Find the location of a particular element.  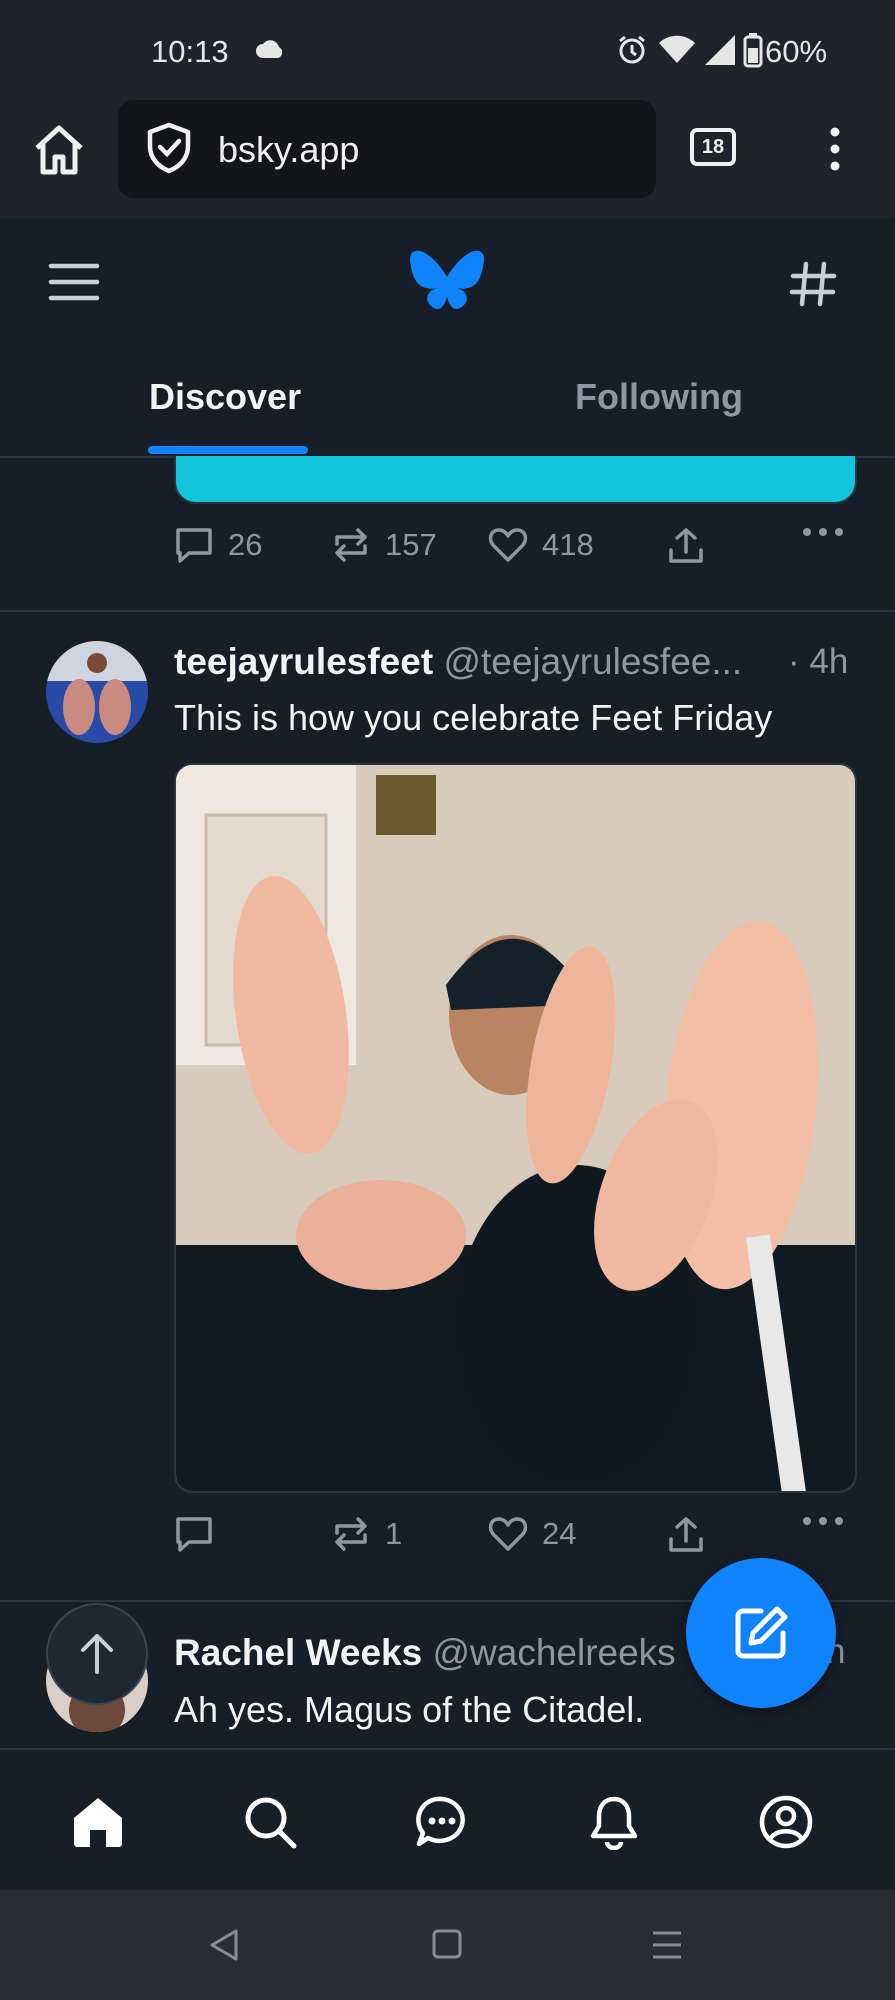

wifi-icon is located at coordinates (677, 49).